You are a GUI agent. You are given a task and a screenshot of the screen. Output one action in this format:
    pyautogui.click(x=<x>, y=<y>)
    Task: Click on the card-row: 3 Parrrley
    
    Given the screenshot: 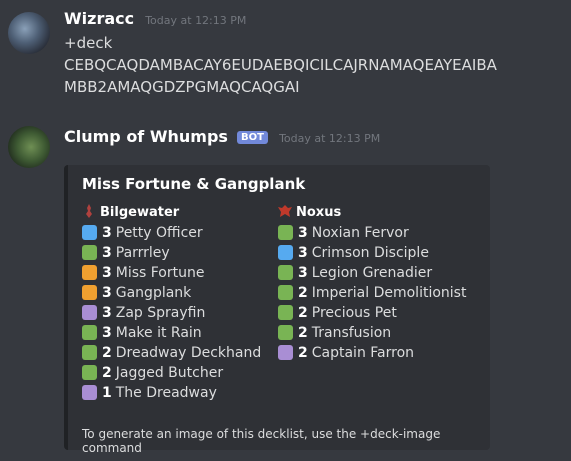 What is the action you would take?
    pyautogui.click(x=171, y=253)
    